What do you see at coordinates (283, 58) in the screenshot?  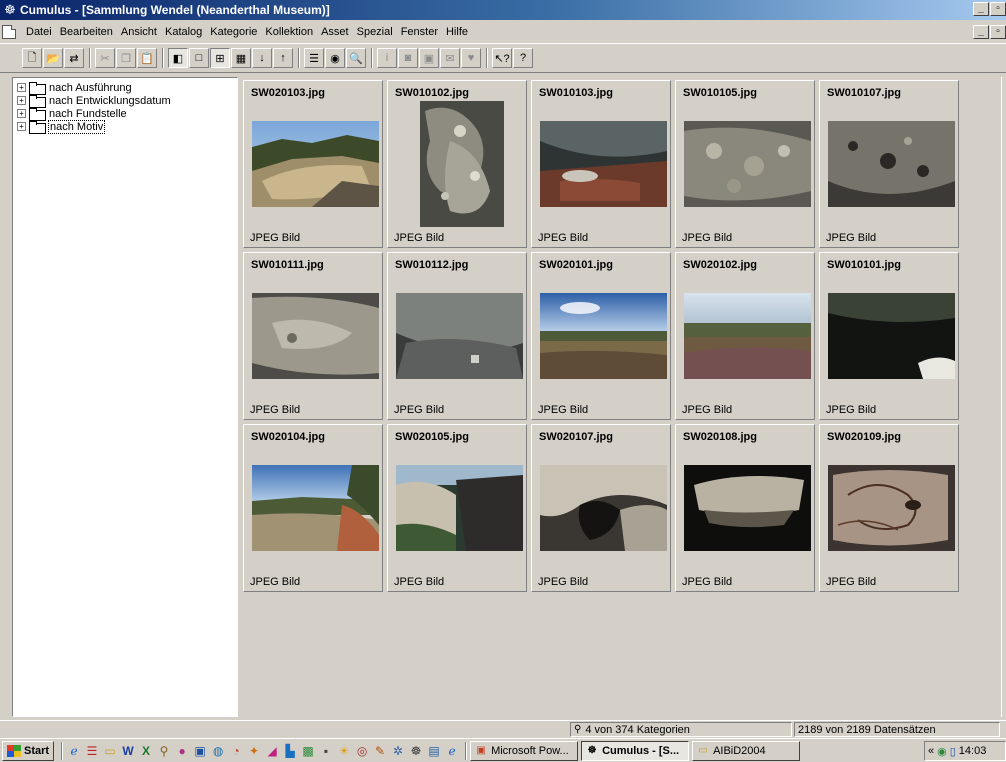 I see `sort-desc-icon: ↑` at bounding box center [283, 58].